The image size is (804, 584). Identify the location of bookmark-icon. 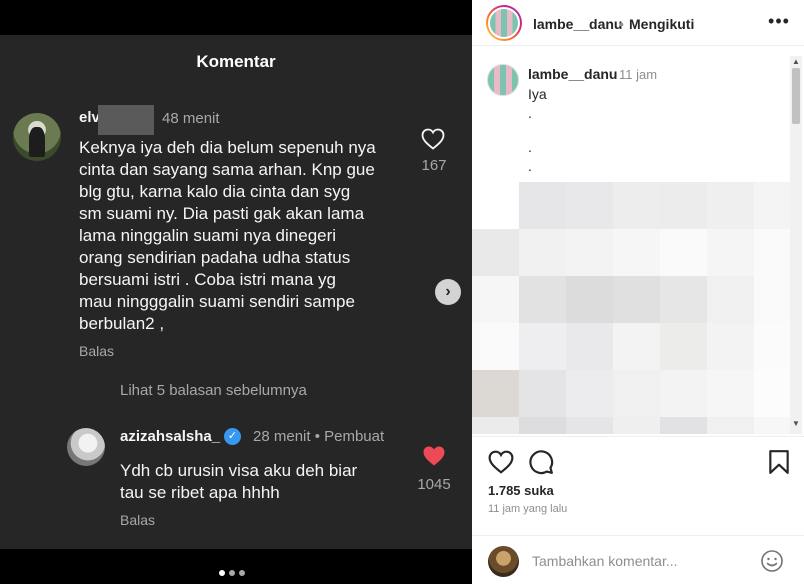
(779, 462).